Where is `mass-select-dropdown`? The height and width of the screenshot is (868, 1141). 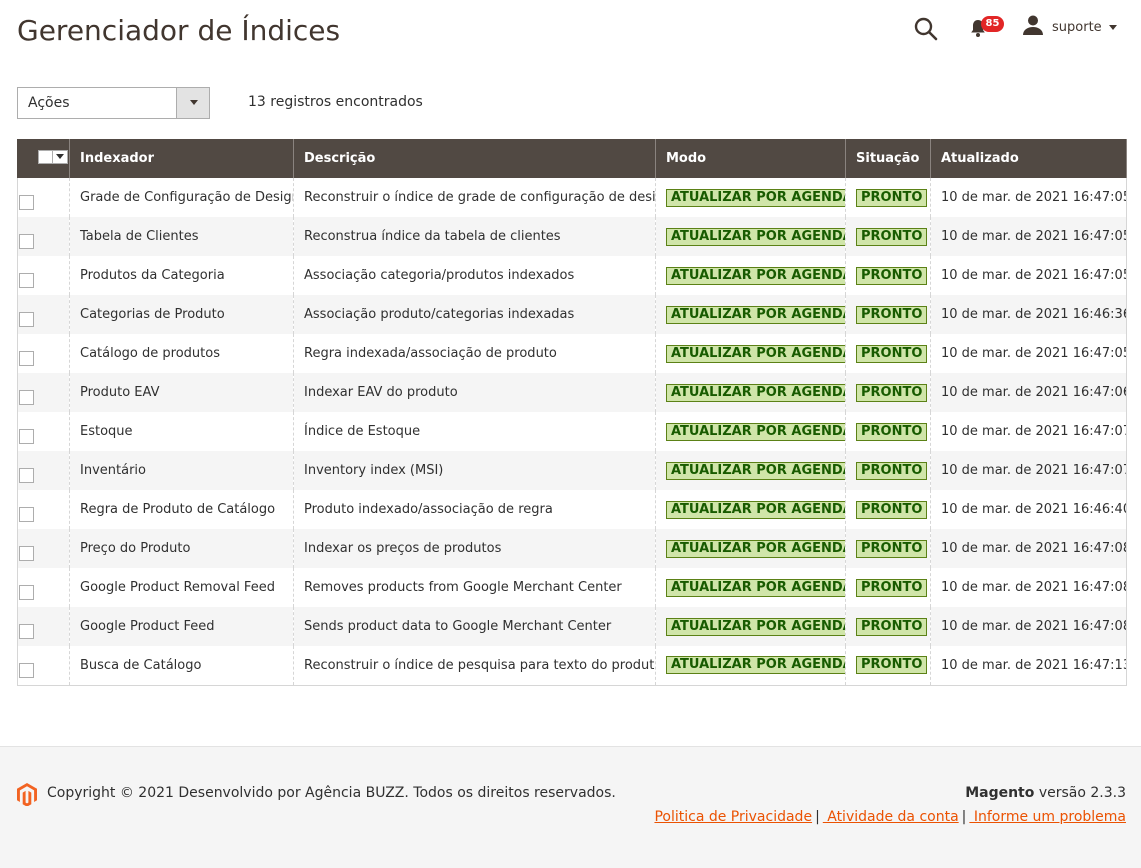 mass-select-dropdown is located at coordinates (53, 157).